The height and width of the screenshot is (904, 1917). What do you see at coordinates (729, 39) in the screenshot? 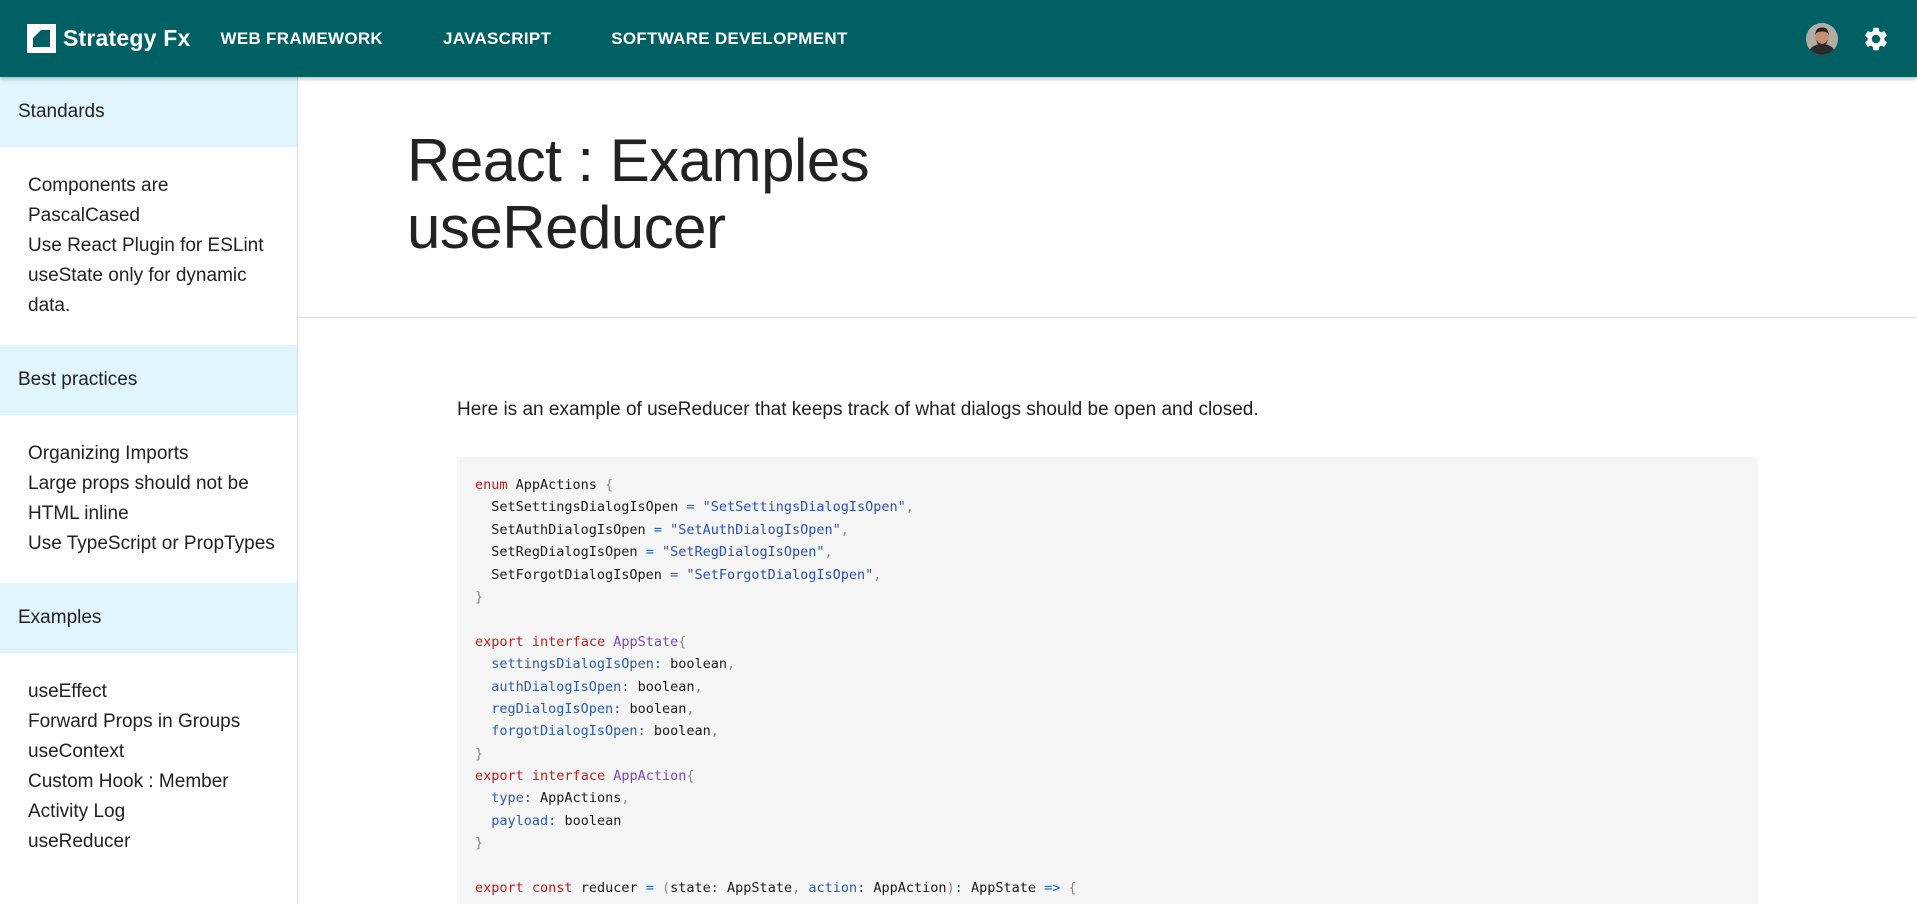
I see `nav-software-development: SOFTWARE DEVELOPMENT` at bounding box center [729, 39].